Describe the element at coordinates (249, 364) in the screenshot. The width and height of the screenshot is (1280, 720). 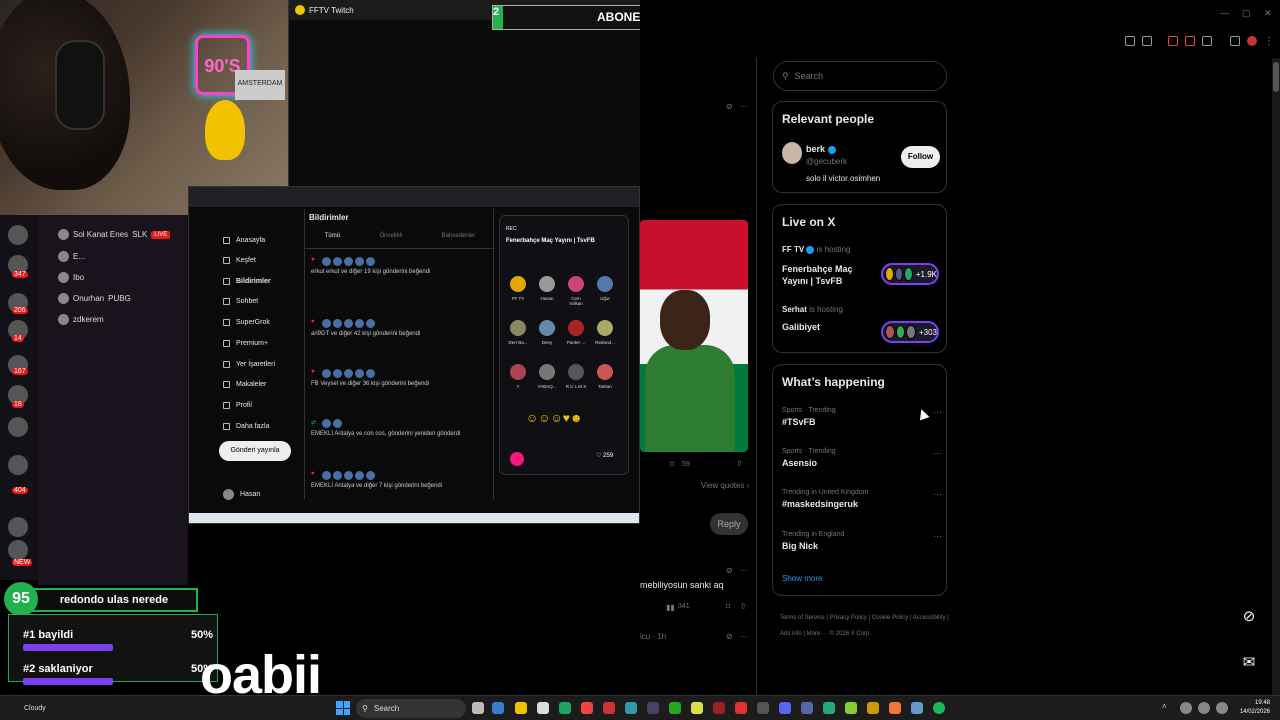
I see `nav-item-bookmarks: Yer İşaretleri` at that location.